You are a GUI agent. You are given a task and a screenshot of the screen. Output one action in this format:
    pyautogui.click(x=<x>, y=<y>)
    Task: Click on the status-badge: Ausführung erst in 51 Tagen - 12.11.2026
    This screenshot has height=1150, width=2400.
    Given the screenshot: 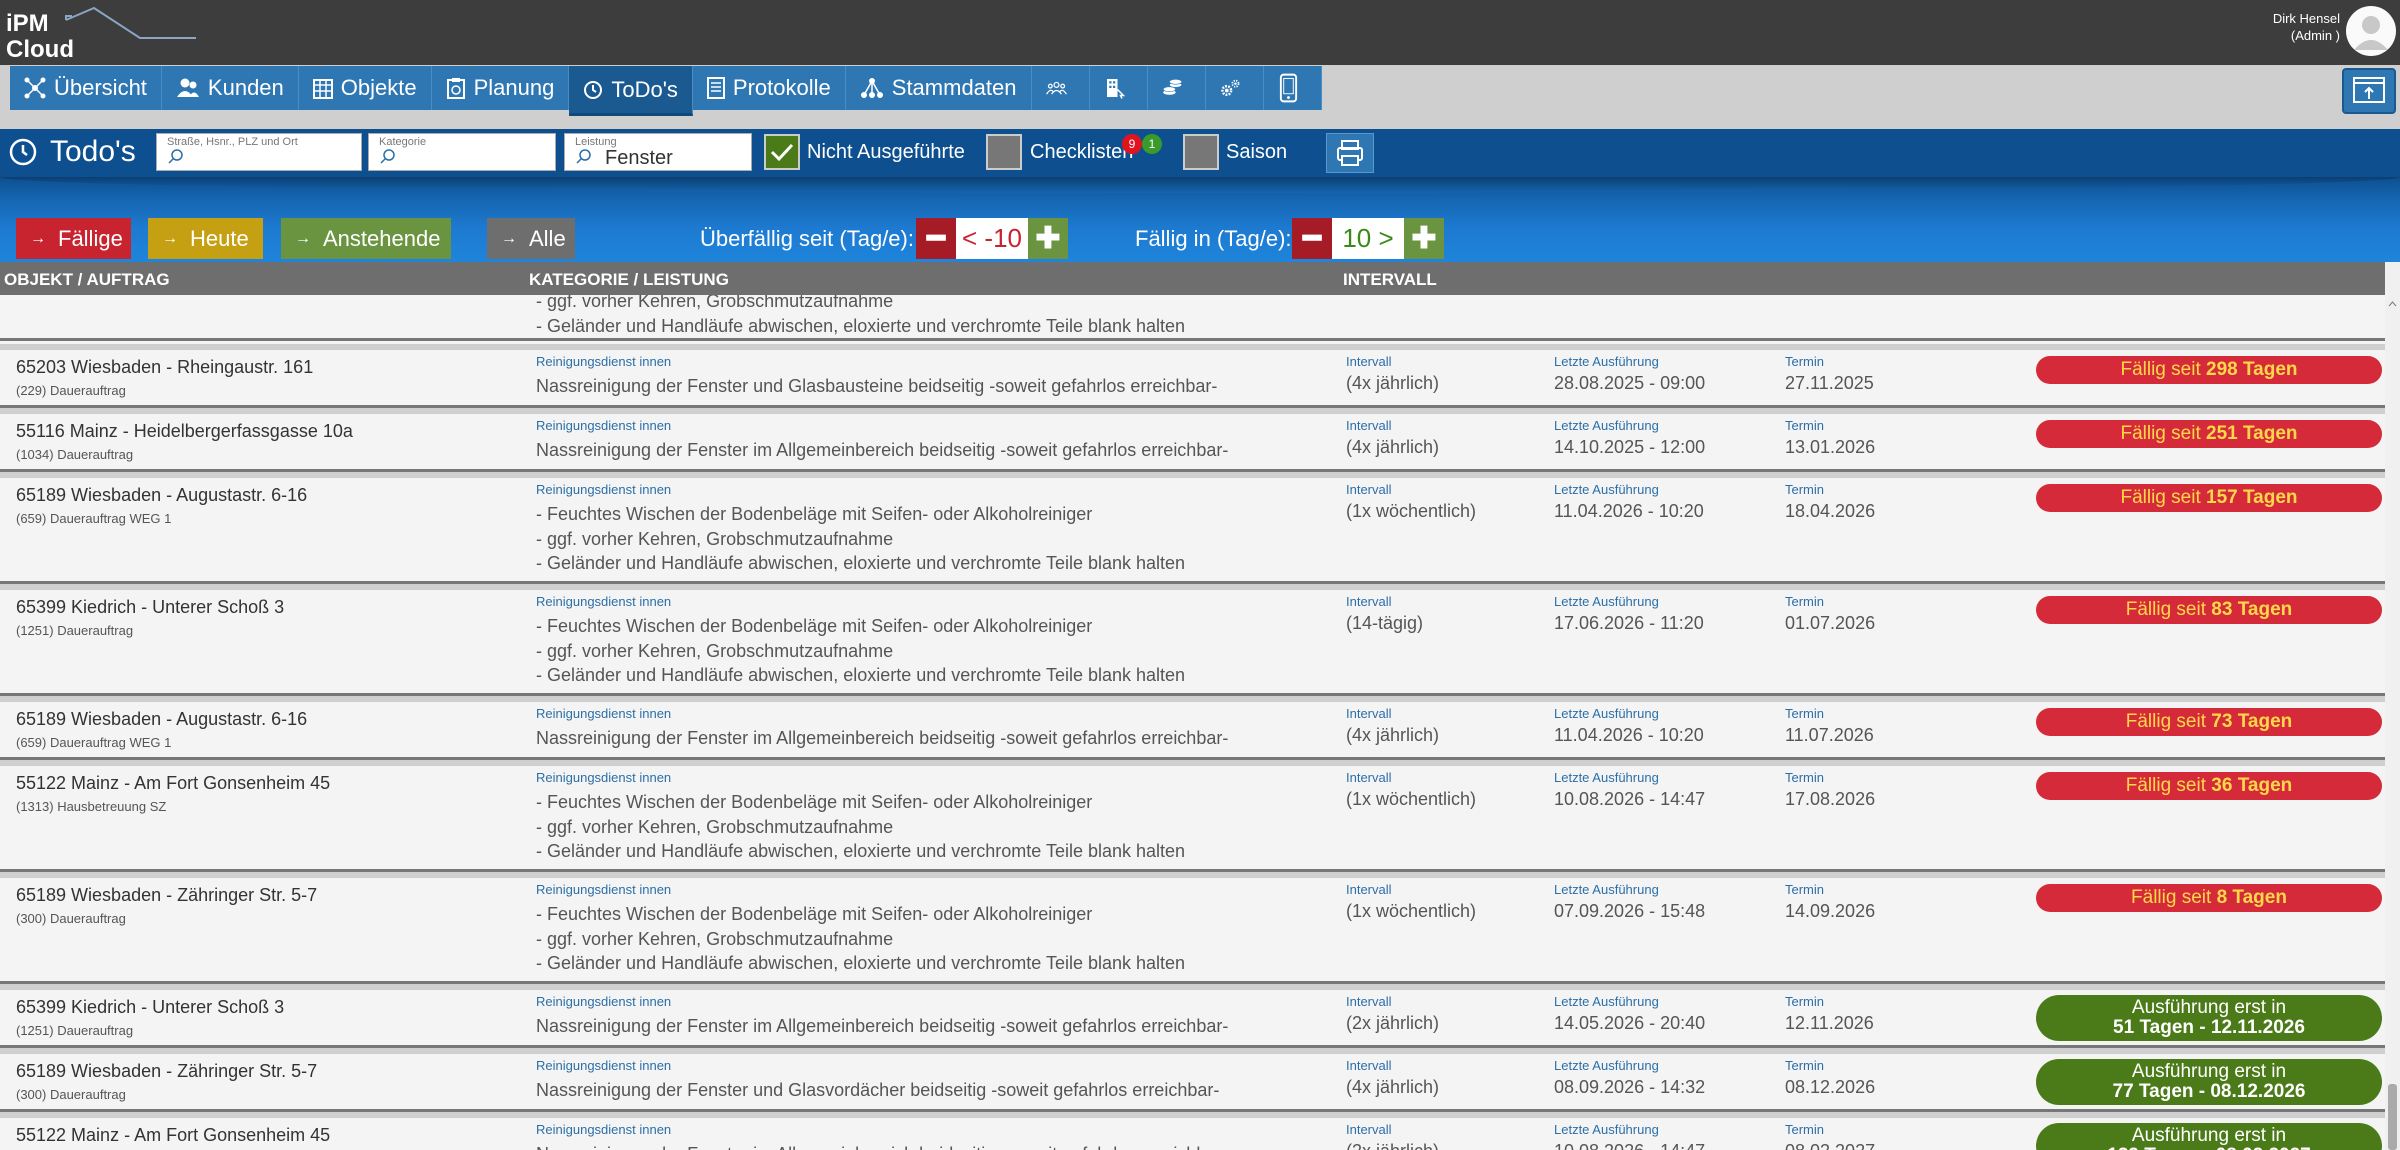 What is the action you would take?
    pyautogui.click(x=2209, y=1018)
    